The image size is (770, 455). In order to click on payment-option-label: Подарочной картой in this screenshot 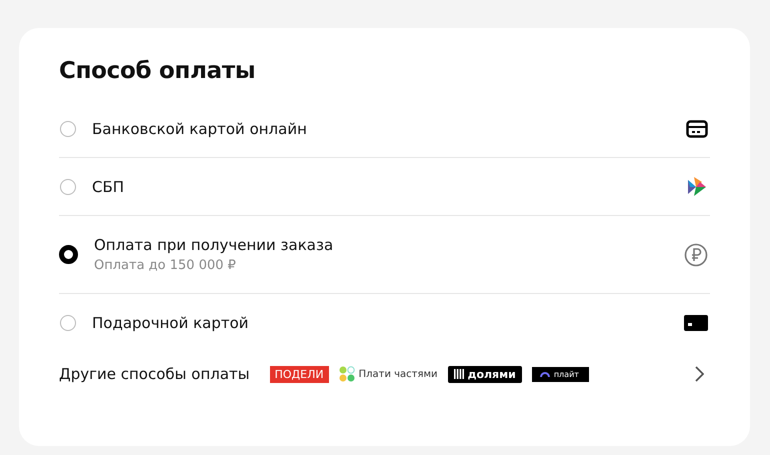, I will do `click(380, 323)`.